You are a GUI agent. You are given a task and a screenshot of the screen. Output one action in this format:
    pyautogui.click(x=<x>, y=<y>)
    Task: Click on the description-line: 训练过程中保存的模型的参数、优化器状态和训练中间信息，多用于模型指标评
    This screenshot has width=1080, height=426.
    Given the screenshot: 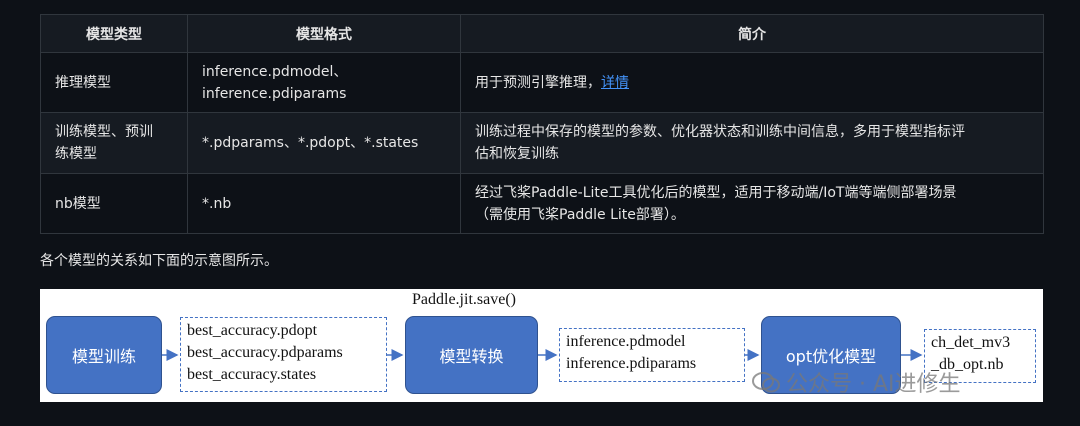 What is the action you would take?
    pyautogui.click(x=720, y=132)
    